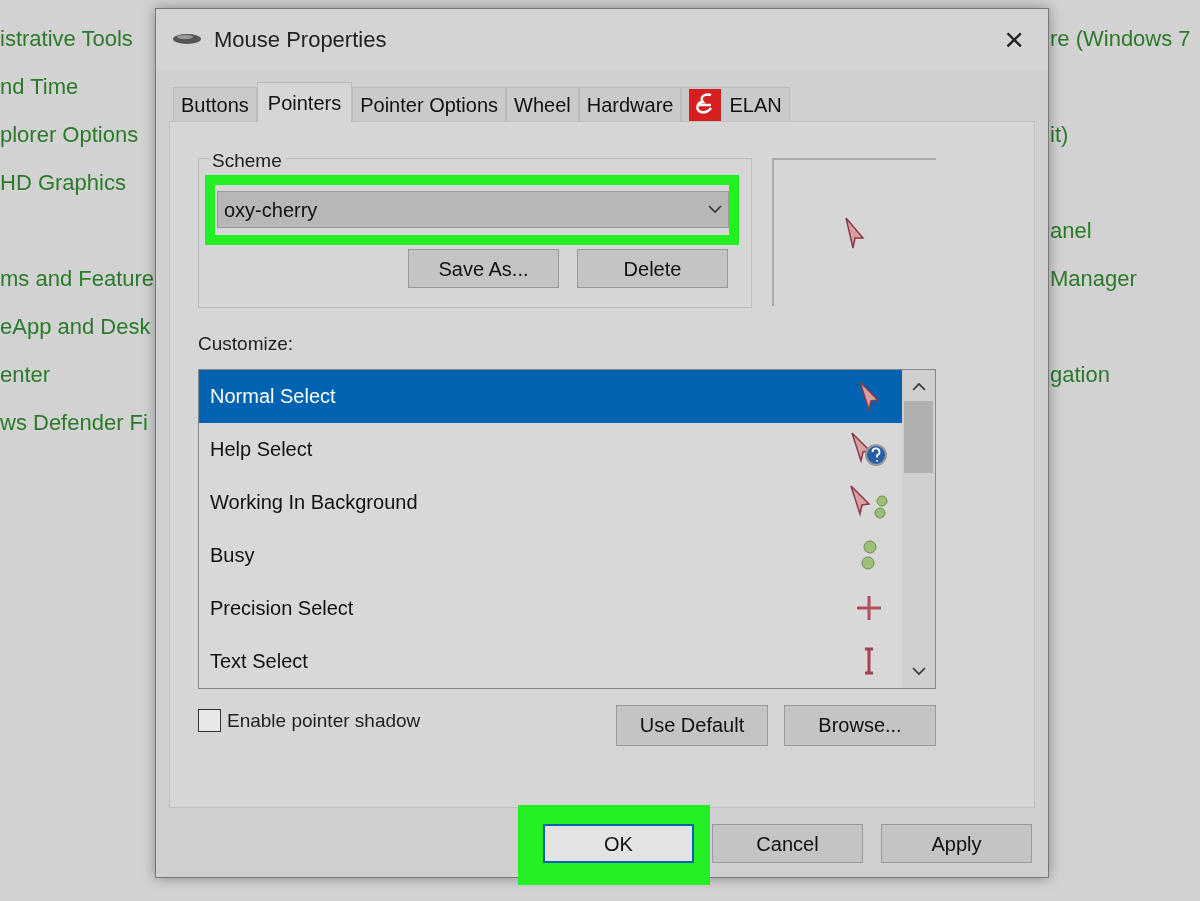  What do you see at coordinates (77, 46) in the screenshot?
I see `control-panel-link: istrative Tools` at bounding box center [77, 46].